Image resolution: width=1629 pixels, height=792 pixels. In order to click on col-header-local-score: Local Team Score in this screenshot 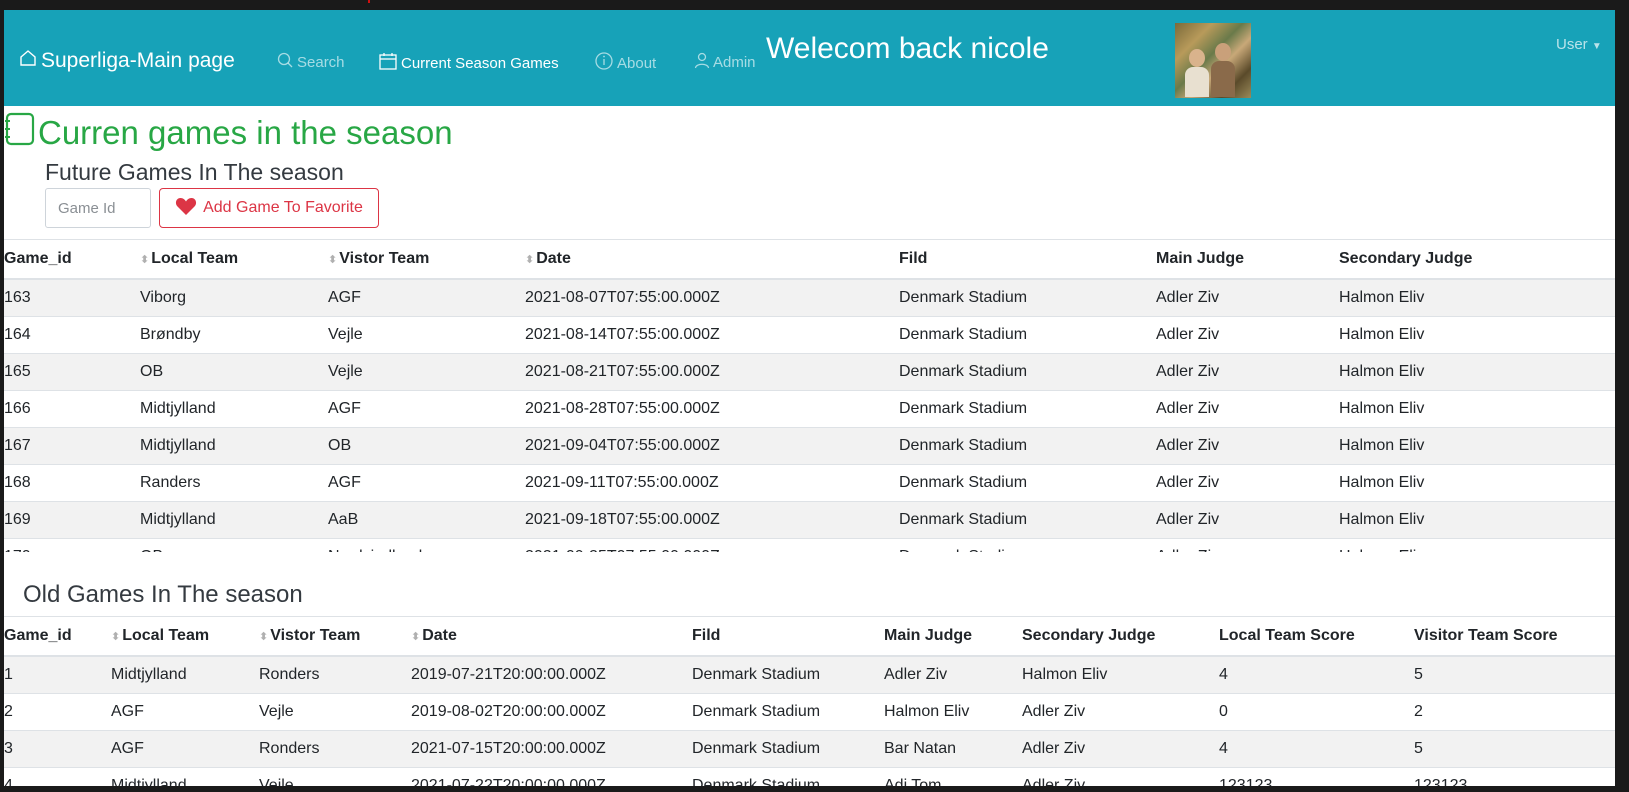, I will do `click(1316, 636)`.